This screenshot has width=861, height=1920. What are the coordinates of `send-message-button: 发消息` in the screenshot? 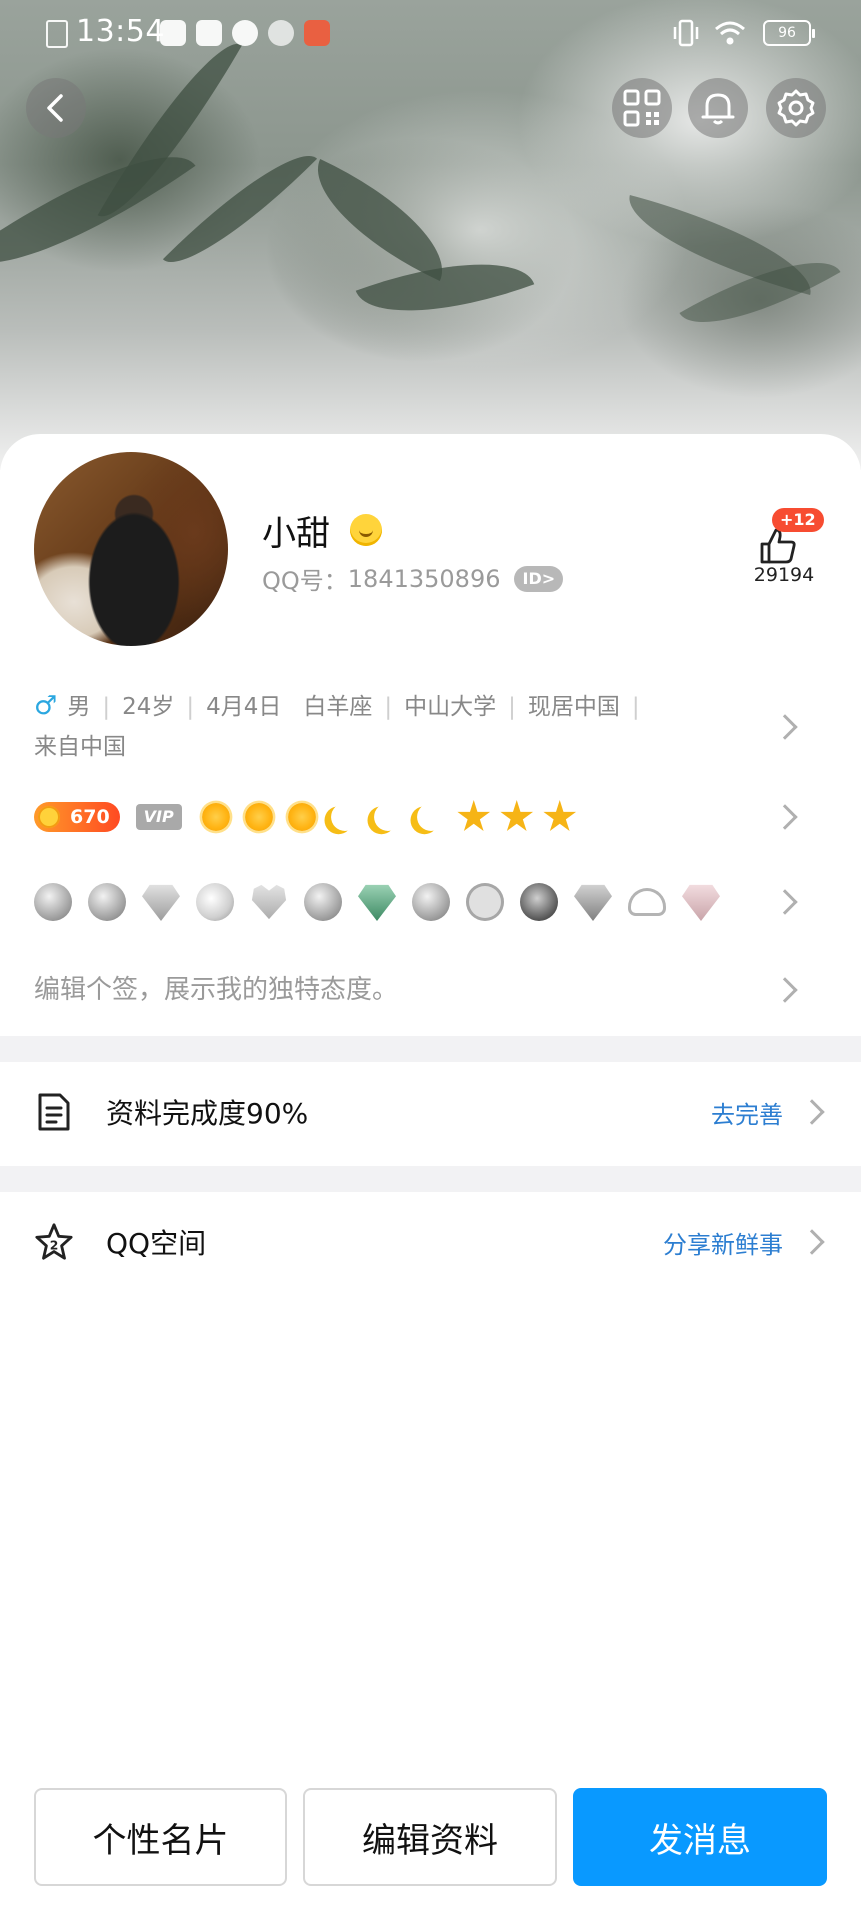 It's located at (700, 1837).